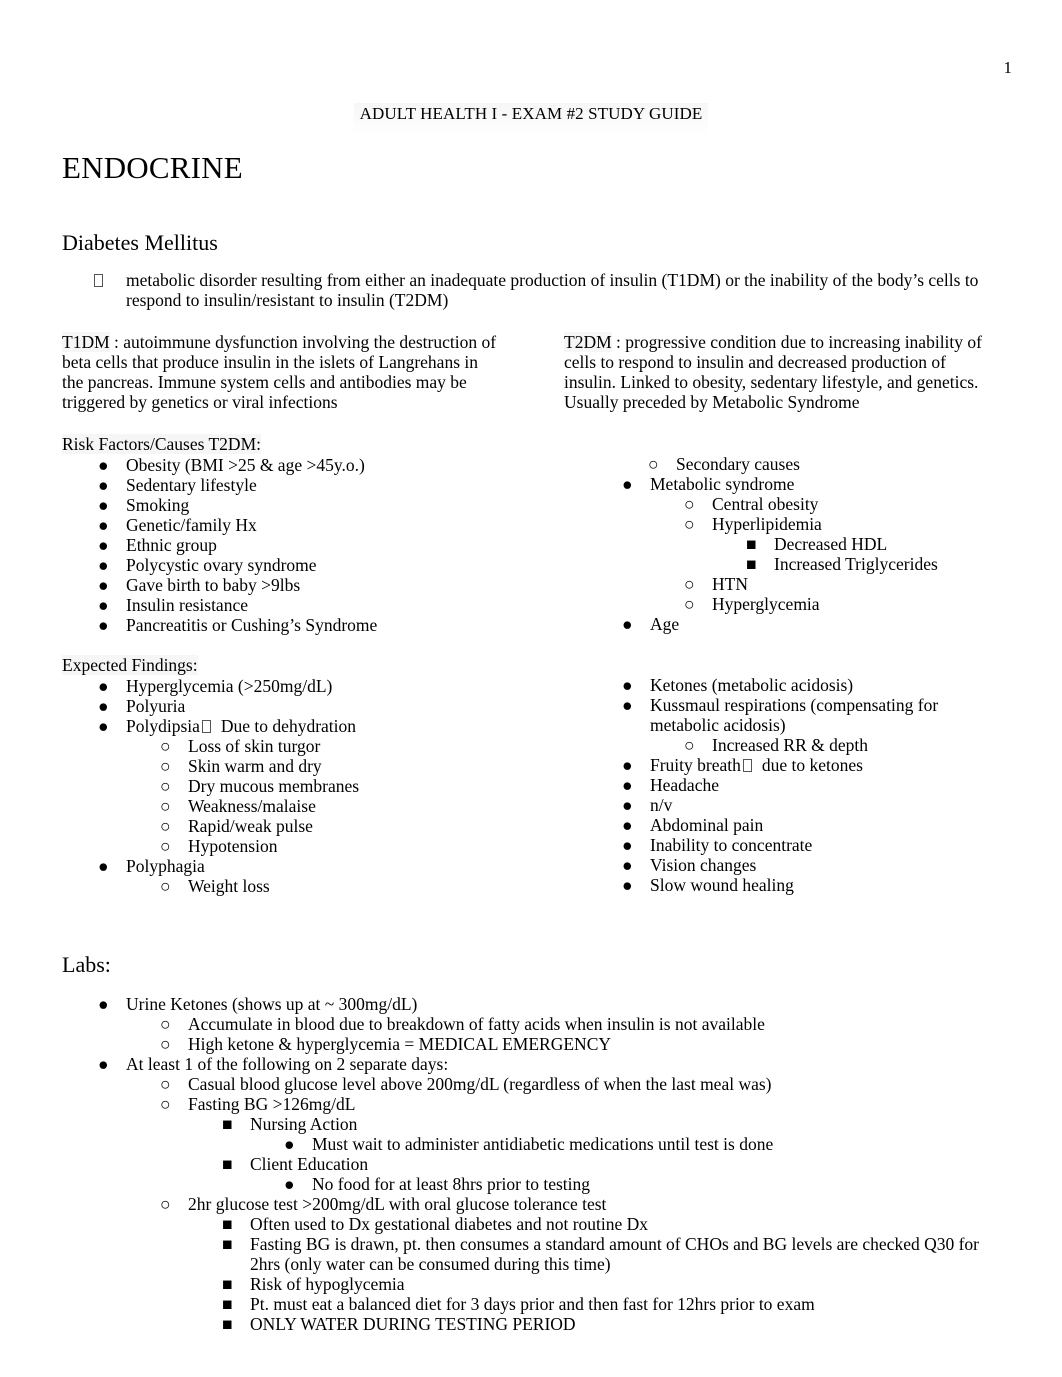 This screenshot has height=1377, width=1062. I want to click on list-item: ○ Hyperglycemia, so click(842, 604).